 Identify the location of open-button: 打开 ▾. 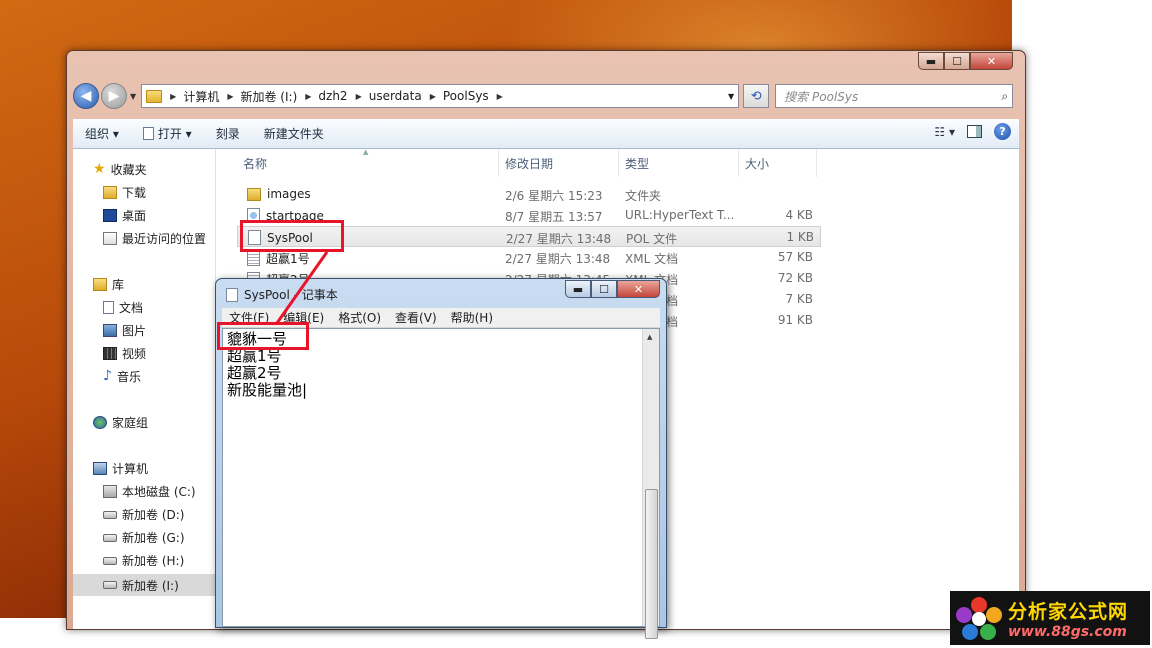
(167, 133).